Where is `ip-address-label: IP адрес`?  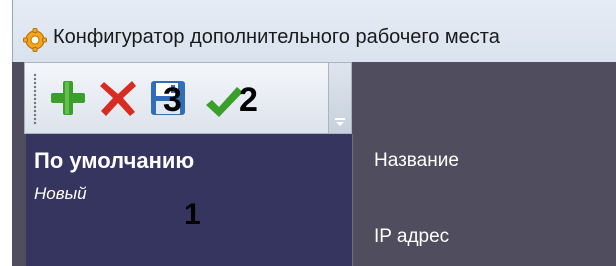 ip-address-label: IP адрес is located at coordinates (412, 236).